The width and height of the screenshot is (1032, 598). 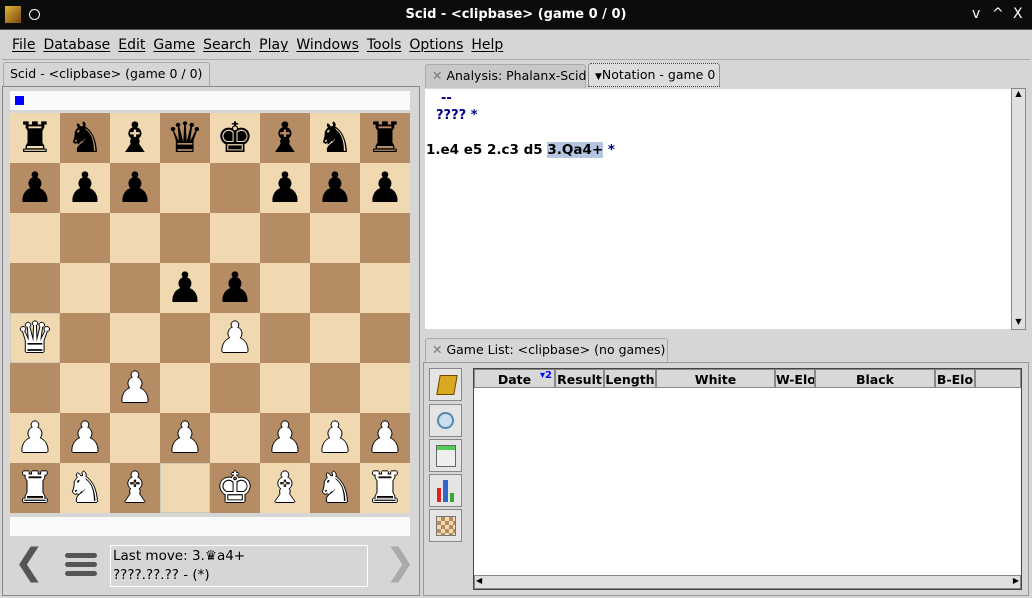 What do you see at coordinates (35, 338) in the screenshot?
I see `square-a4: ♛` at bounding box center [35, 338].